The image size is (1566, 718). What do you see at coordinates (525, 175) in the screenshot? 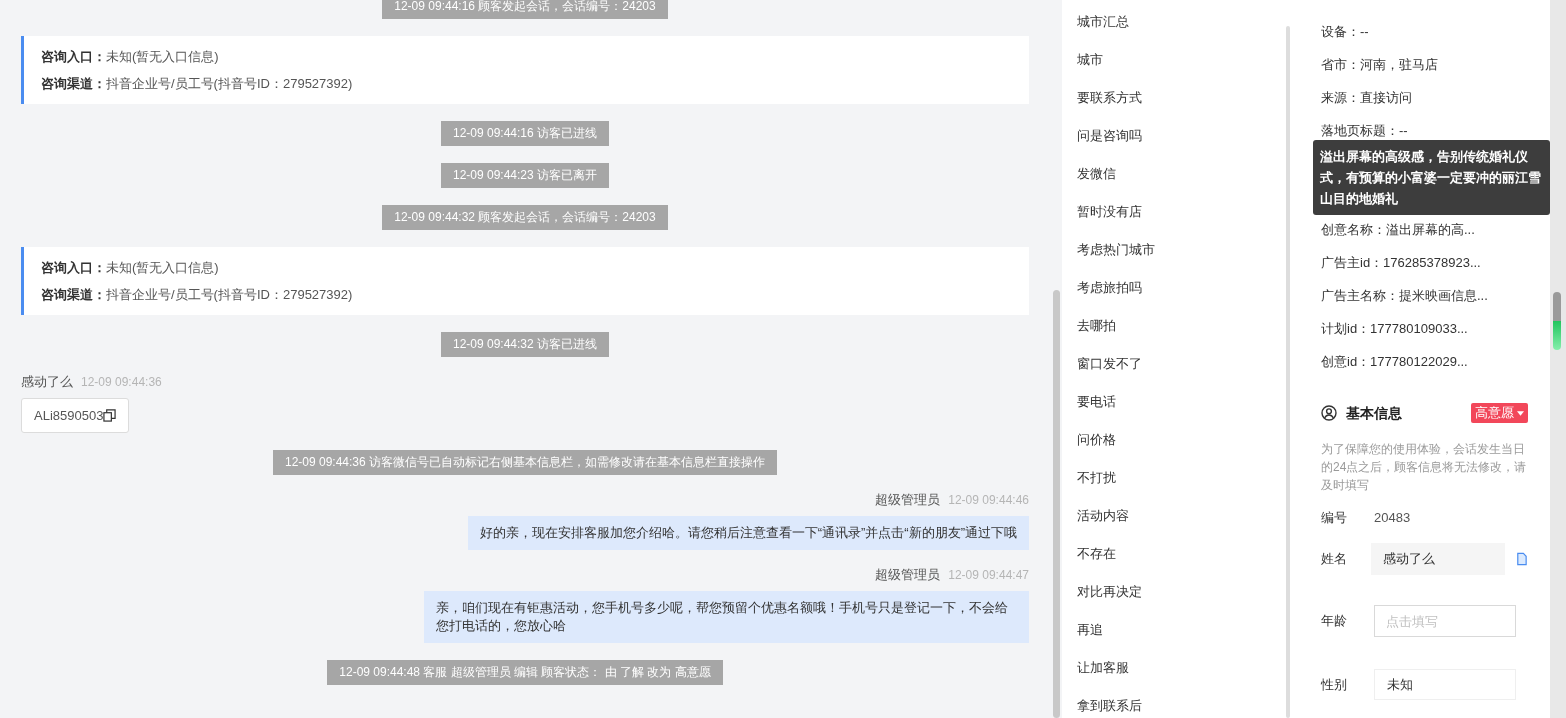
I see `system-notice: 12-09 09:44:23 访客已离开` at bounding box center [525, 175].